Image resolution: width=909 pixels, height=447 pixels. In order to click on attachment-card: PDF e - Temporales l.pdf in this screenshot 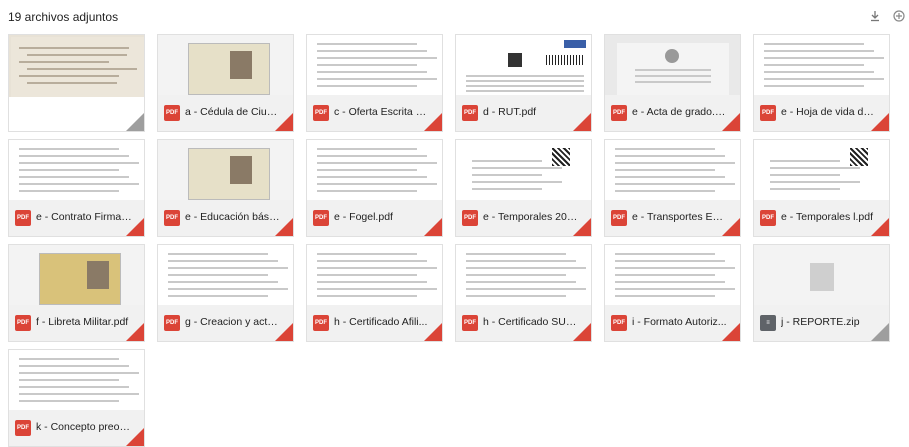, I will do `click(821, 188)`.